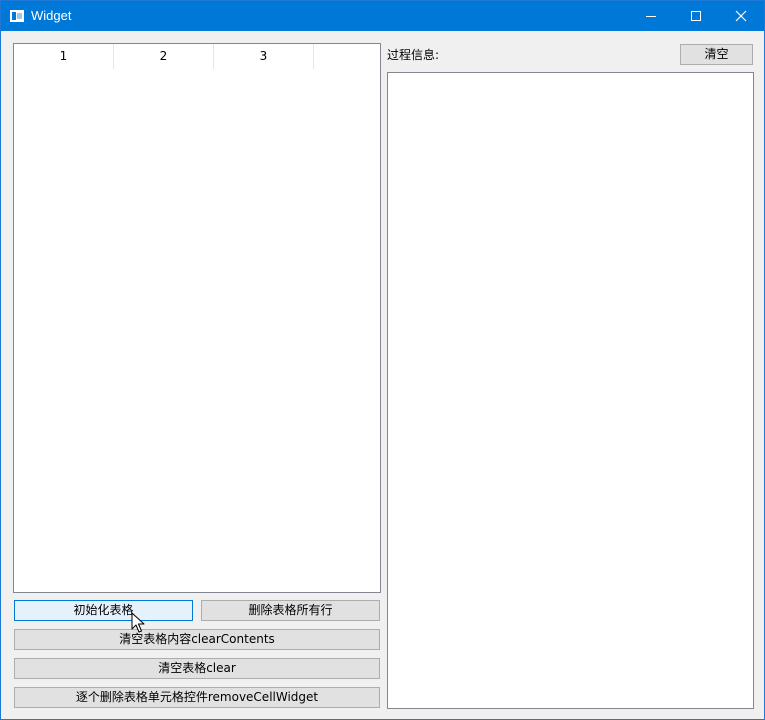  What do you see at coordinates (197, 639) in the screenshot?
I see `clear-contents-button: 清空表格内容clearContents` at bounding box center [197, 639].